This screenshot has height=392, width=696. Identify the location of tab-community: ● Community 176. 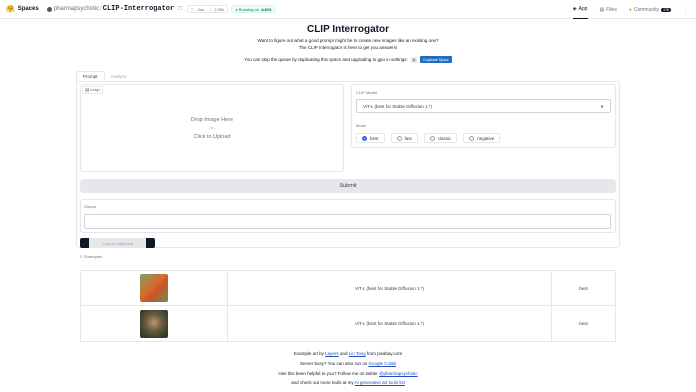
(650, 9).